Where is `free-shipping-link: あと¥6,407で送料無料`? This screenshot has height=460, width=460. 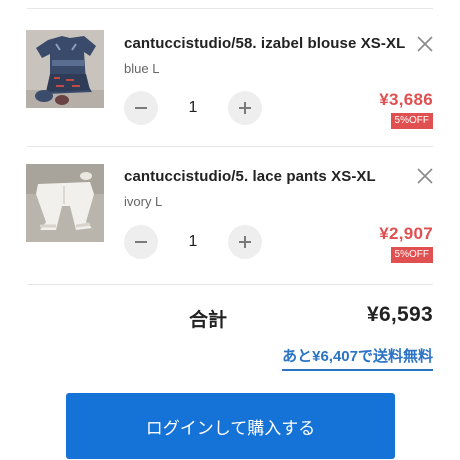
free-shipping-link: あと¥6,407で送料無料 is located at coordinates (357, 358).